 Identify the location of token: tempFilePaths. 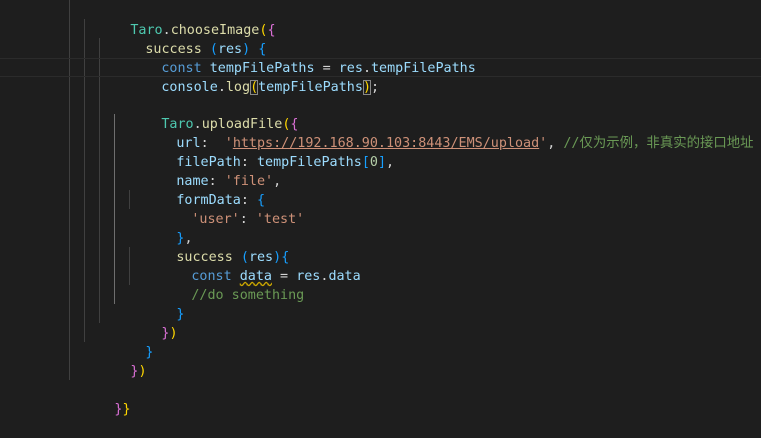
(310, 87).